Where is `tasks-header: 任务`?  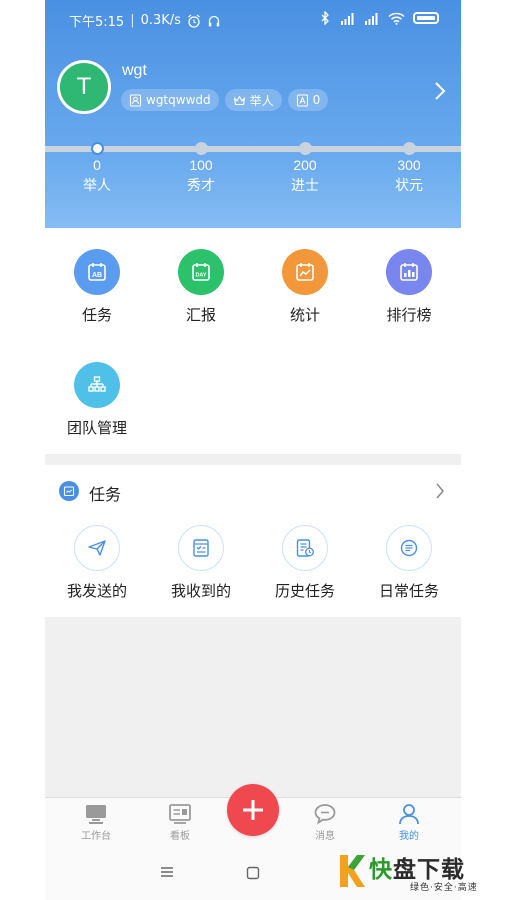
tasks-header: 任务 is located at coordinates (253, 491).